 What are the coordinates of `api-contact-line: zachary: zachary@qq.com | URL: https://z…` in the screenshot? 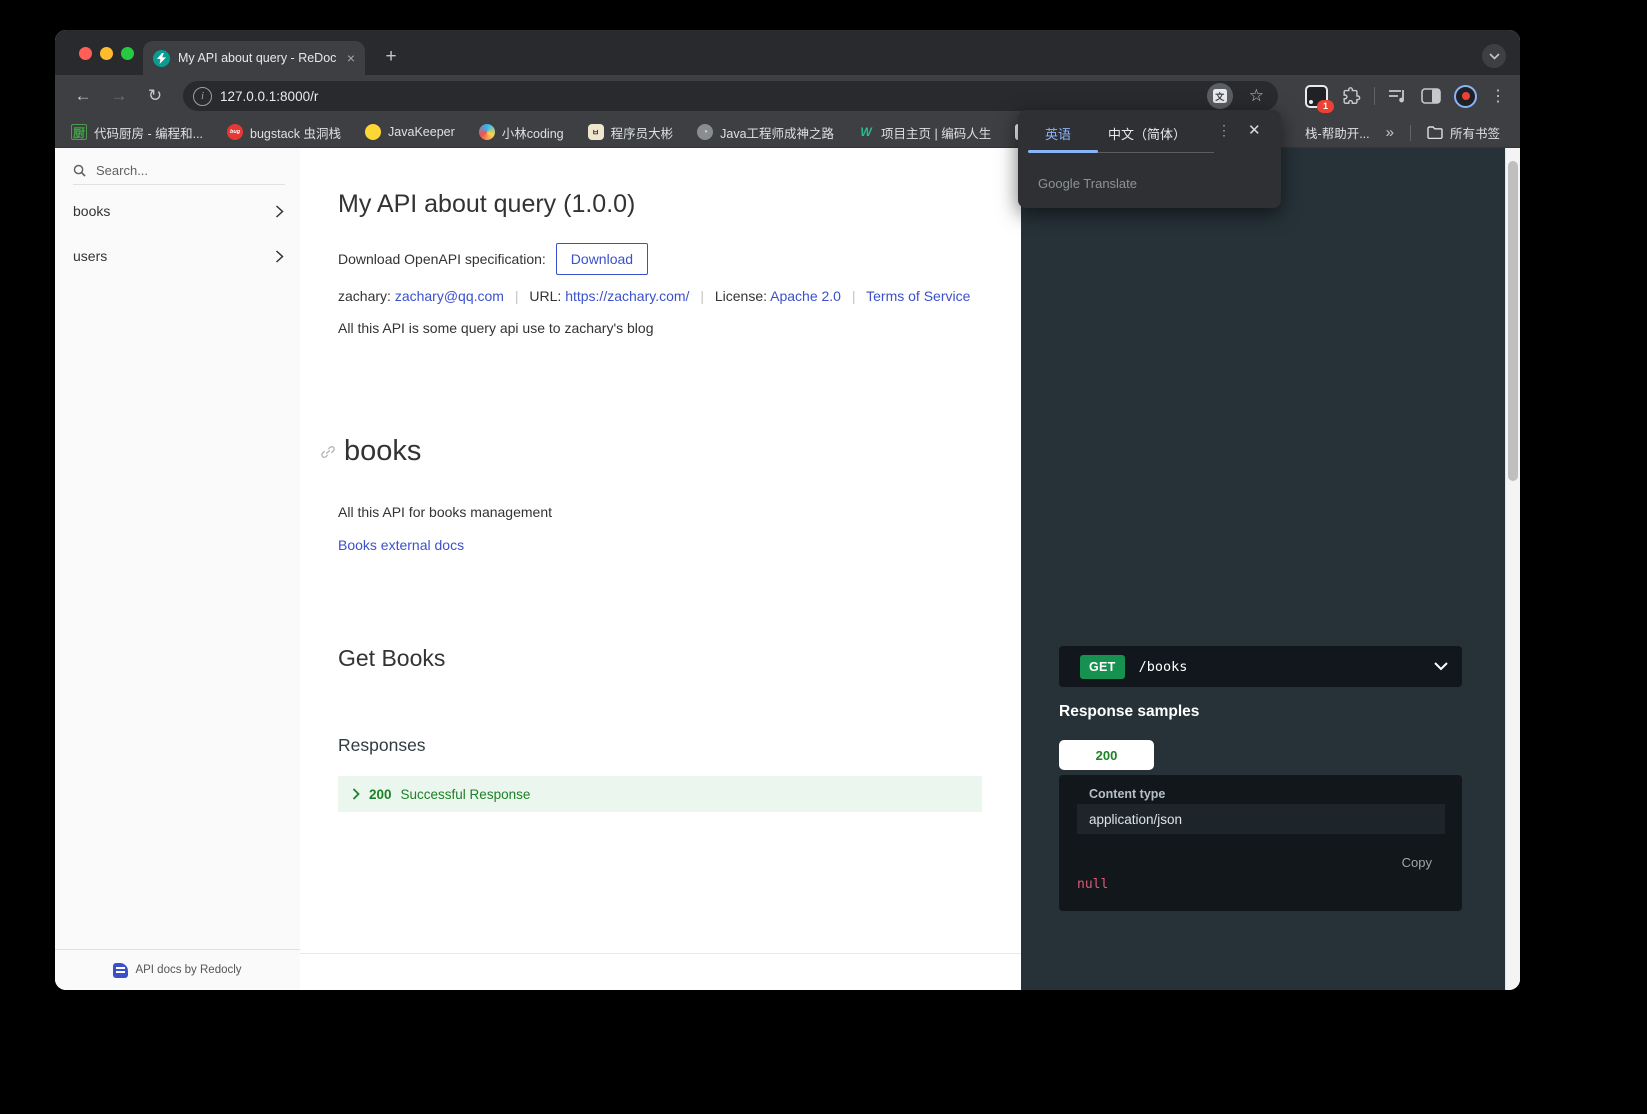 It's located at (654, 296).